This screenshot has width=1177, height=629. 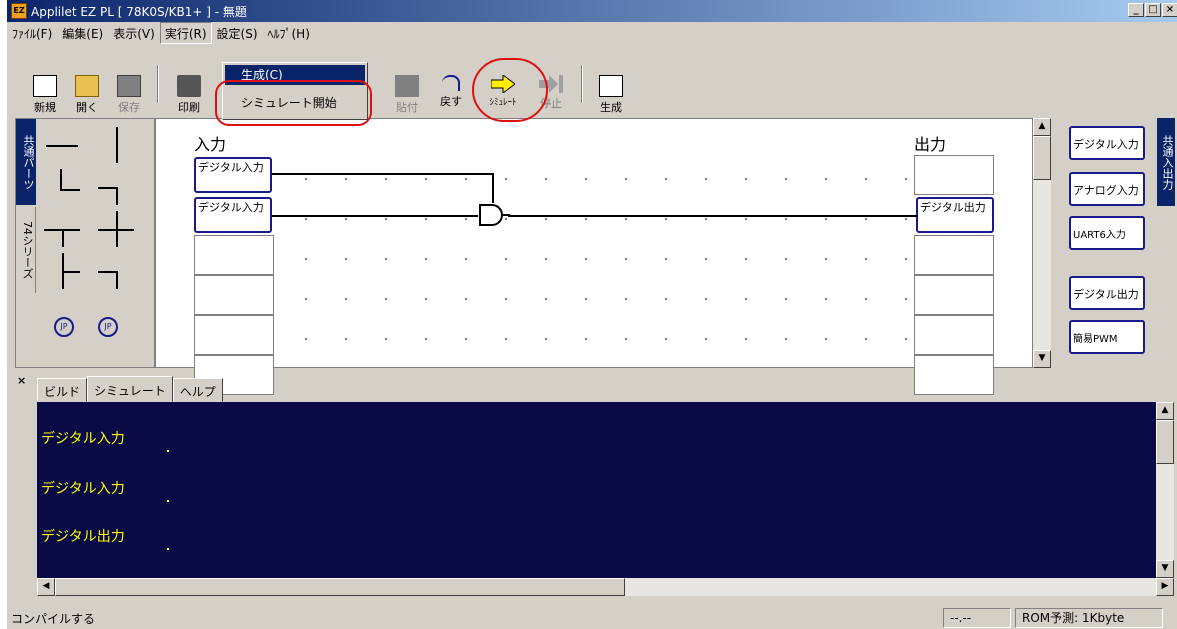 What do you see at coordinates (977, 618) in the screenshot?
I see `status-position: --.--` at bounding box center [977, 618].